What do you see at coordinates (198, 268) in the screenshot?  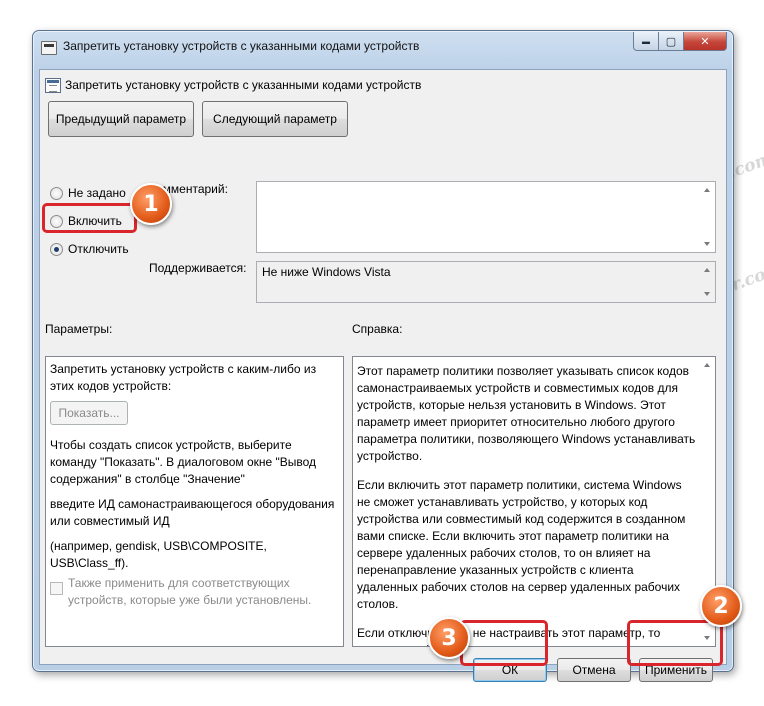 I see `supported-label: Поддерживается:` at bounding box center [198, 268].